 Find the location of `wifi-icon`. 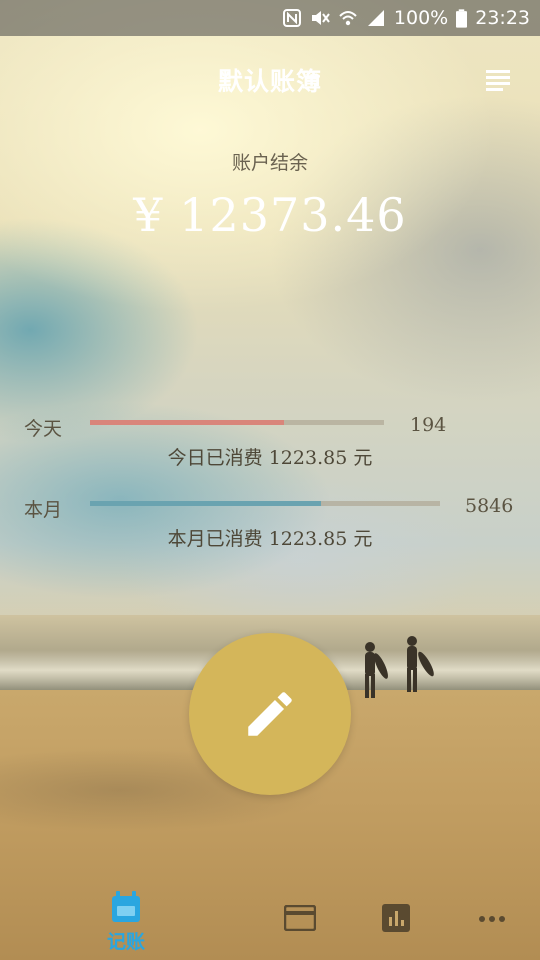

wifi-icon is located at coordinates (348, 18).